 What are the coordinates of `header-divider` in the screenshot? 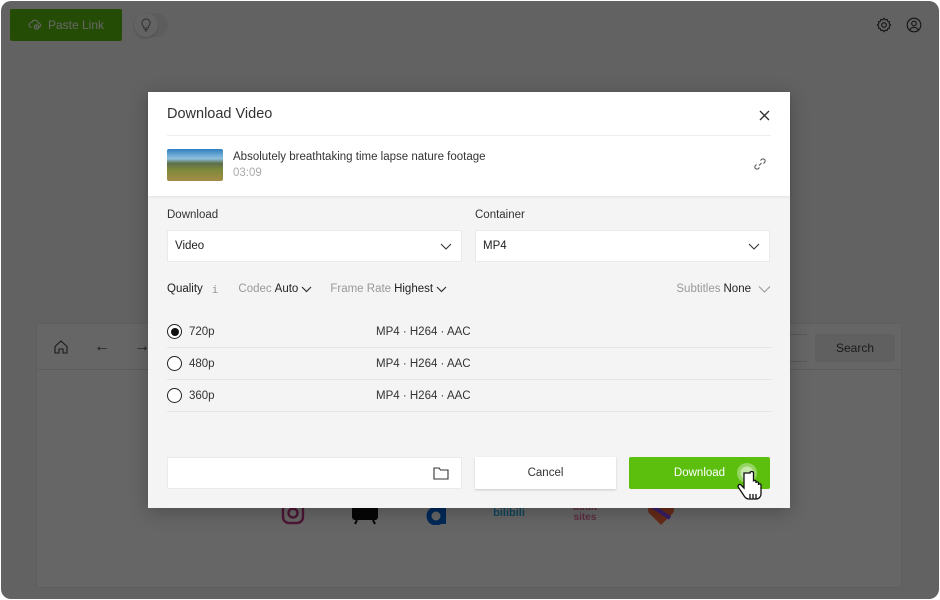 It's located at (469, 135).